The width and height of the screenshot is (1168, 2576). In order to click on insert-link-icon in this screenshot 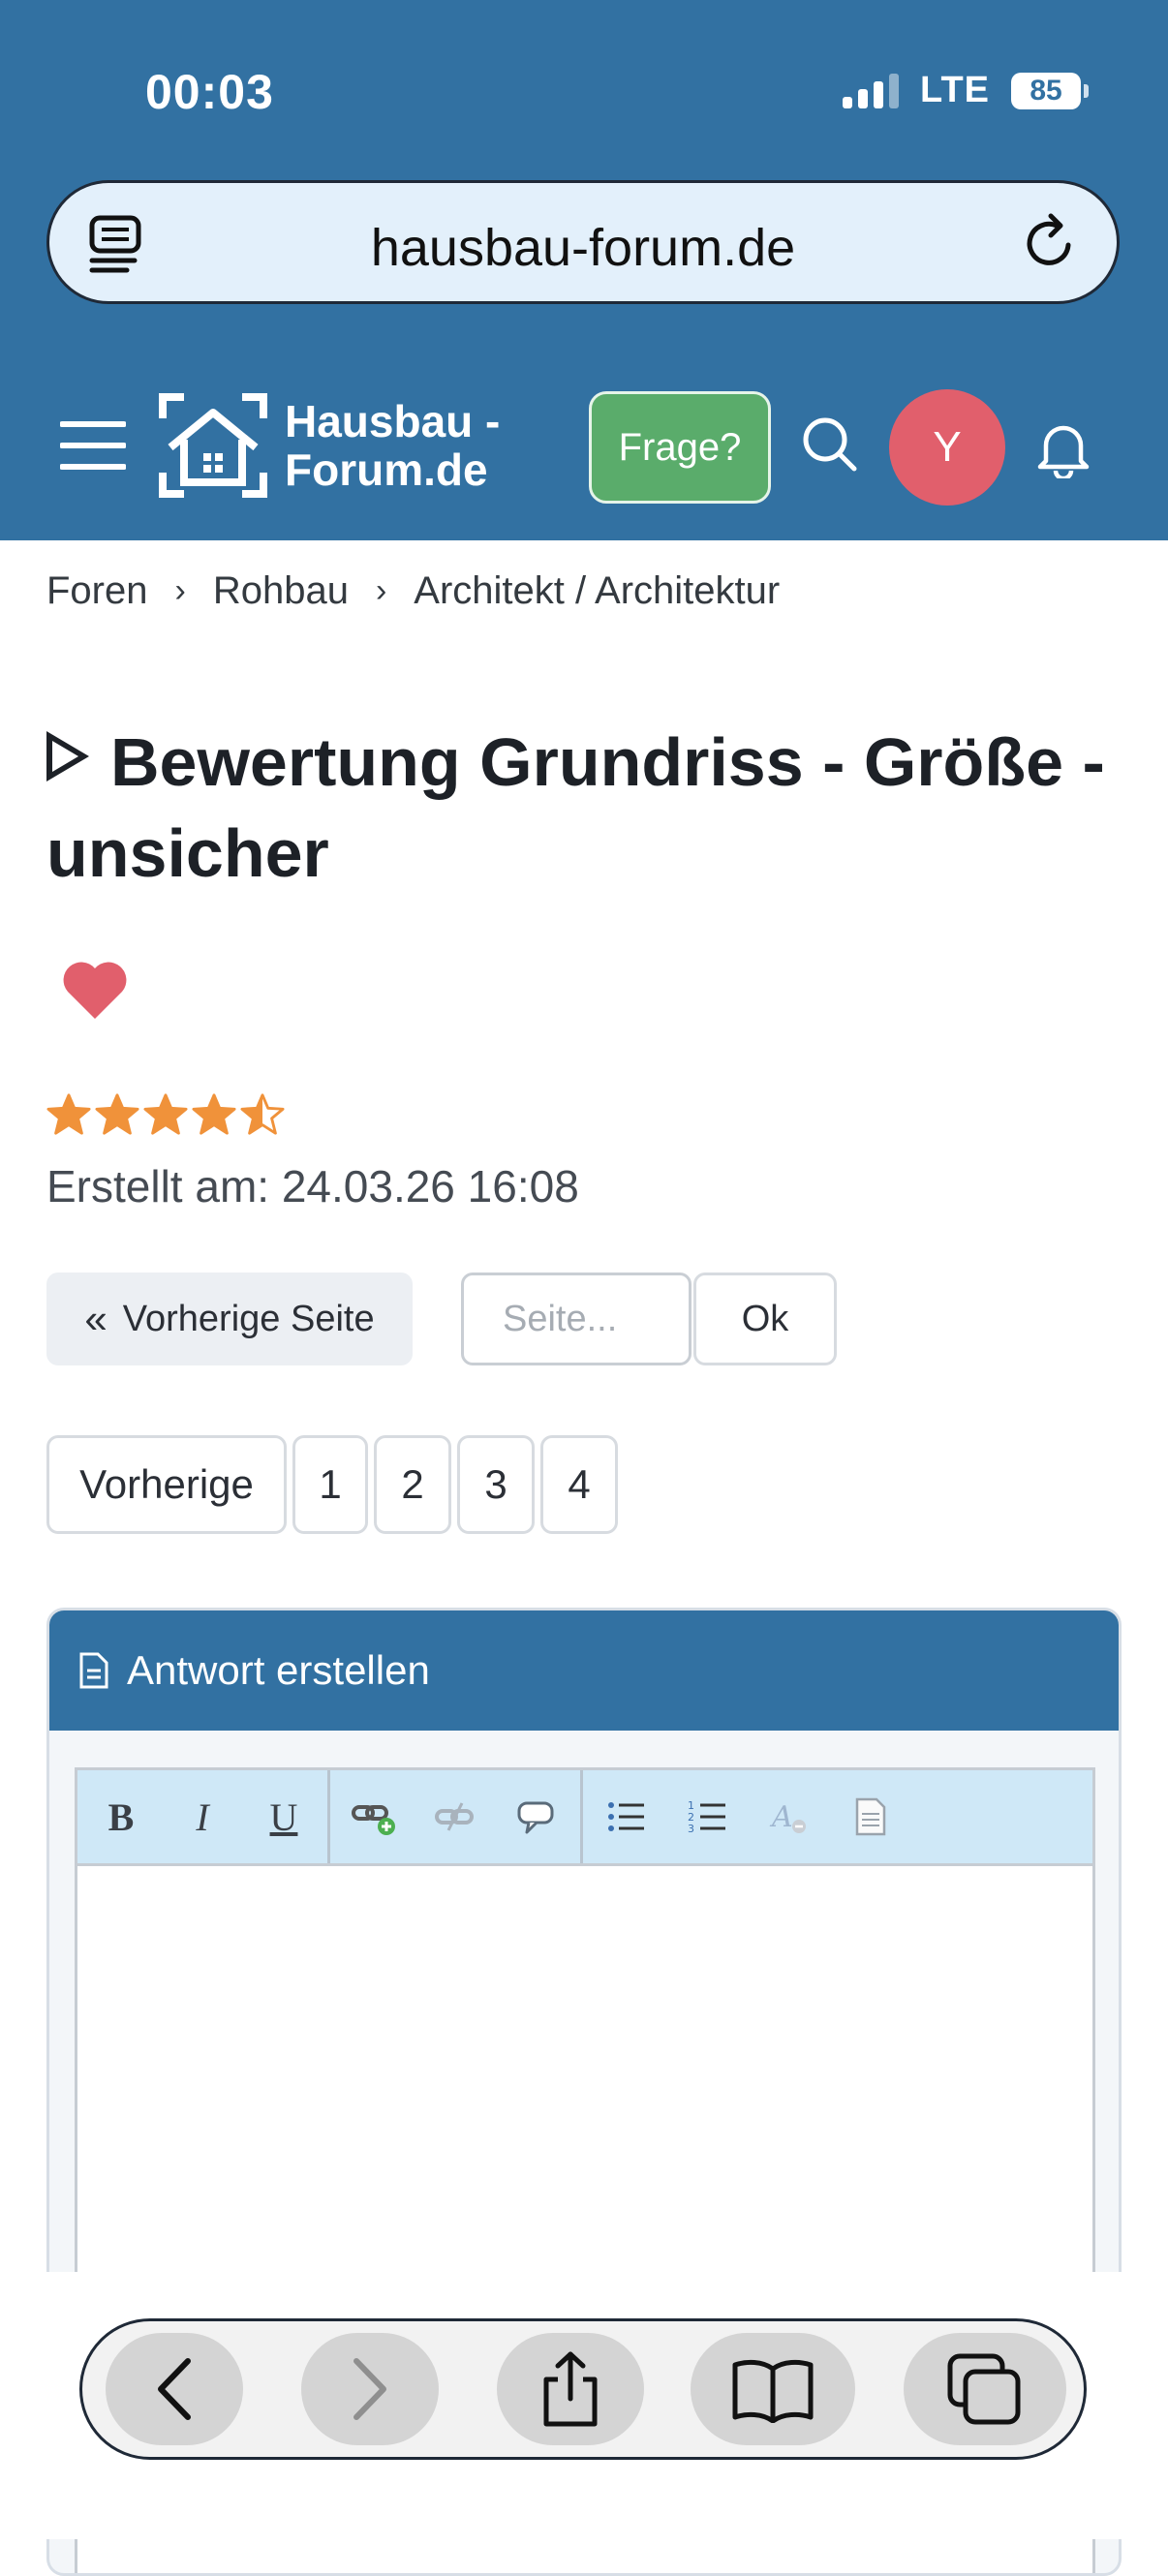, I will do `click(374, 1817)`.